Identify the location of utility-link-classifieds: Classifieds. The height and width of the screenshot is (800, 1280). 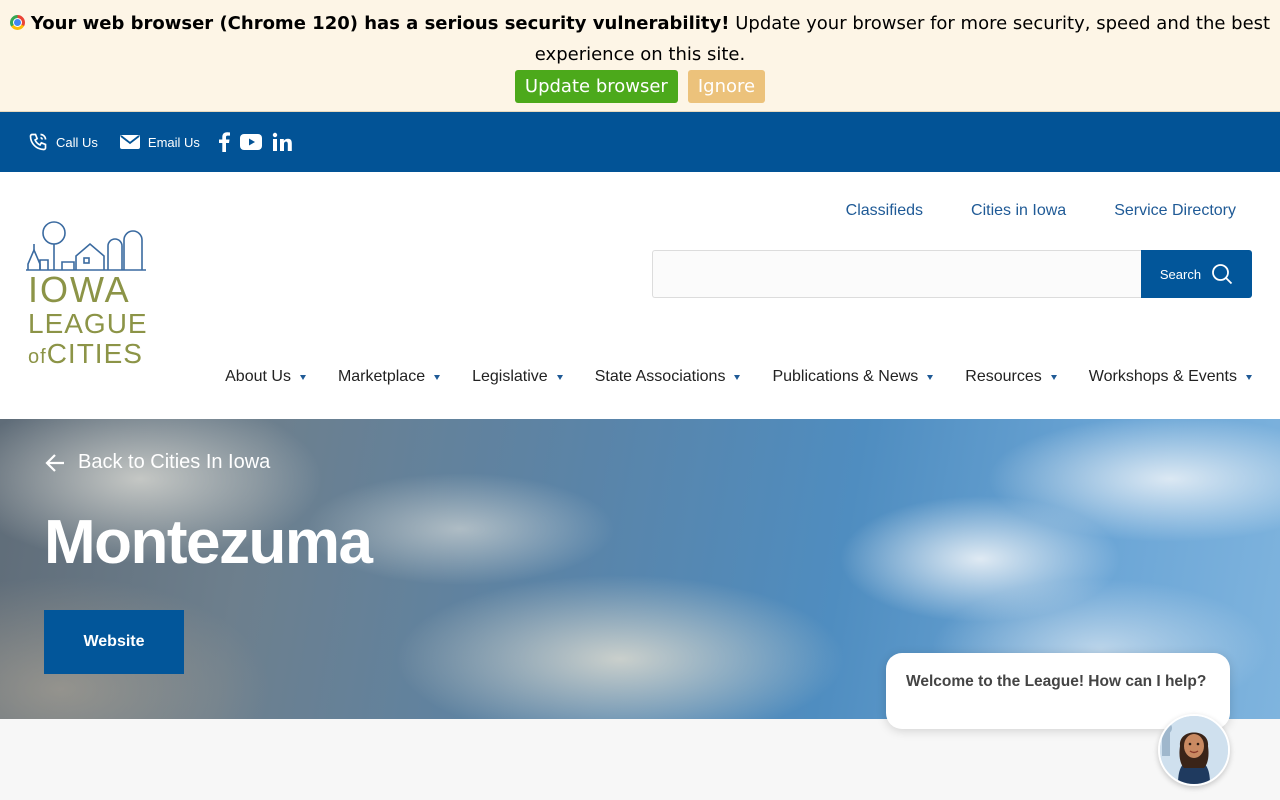
(884, 211).